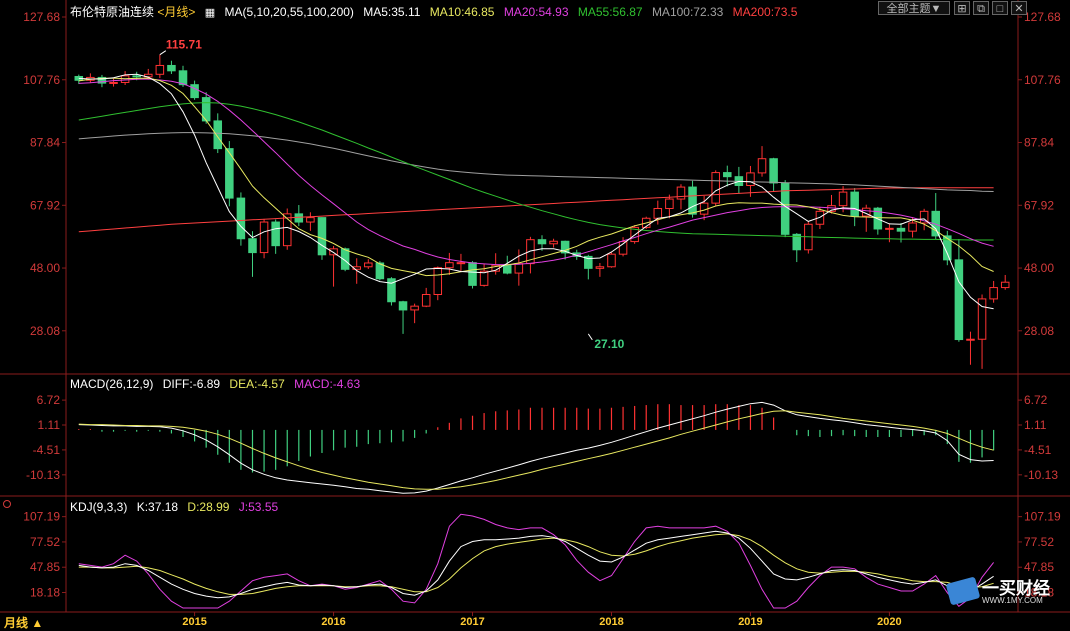 This screenshot has height=631, width=1070. What do you see at coordinates (1042, 17) in the screenshot?
I see `y-tick-label-right: 127.68` at bounding box center [1042, 17].